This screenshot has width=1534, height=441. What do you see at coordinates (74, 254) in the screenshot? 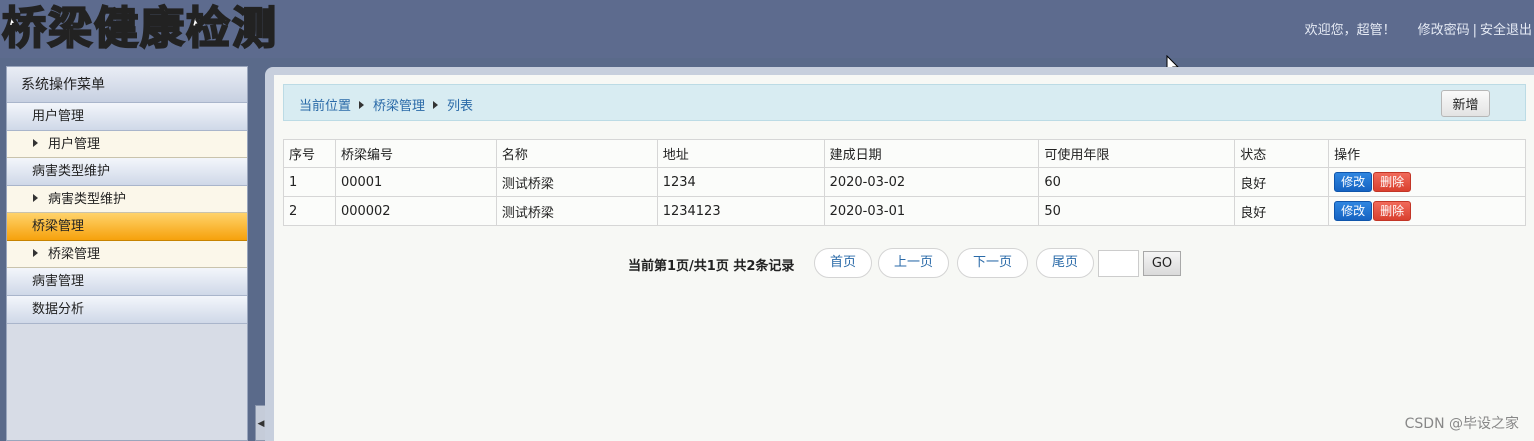
I see `menu-item-label: 桥梁管理` at bounding box center [74, 254].